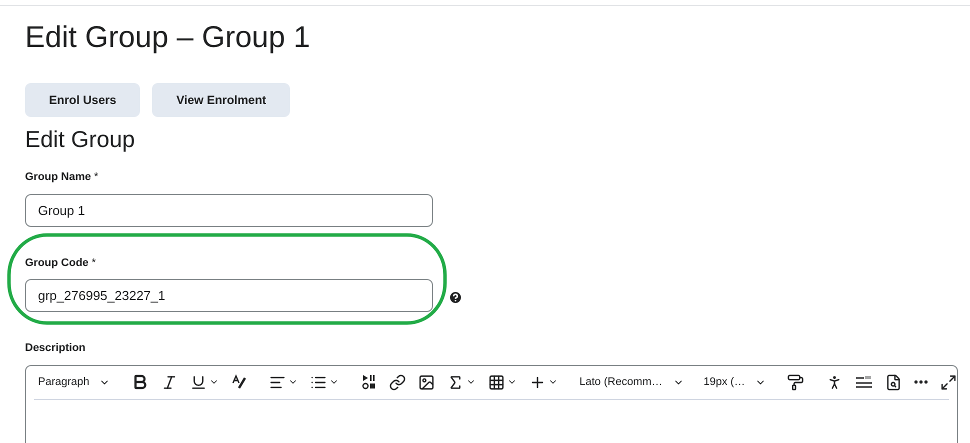 The image size is (970, 443). Describe the element at coordinates (229, 210) in the screenshot. I see `text-field: Group 1` at that location.